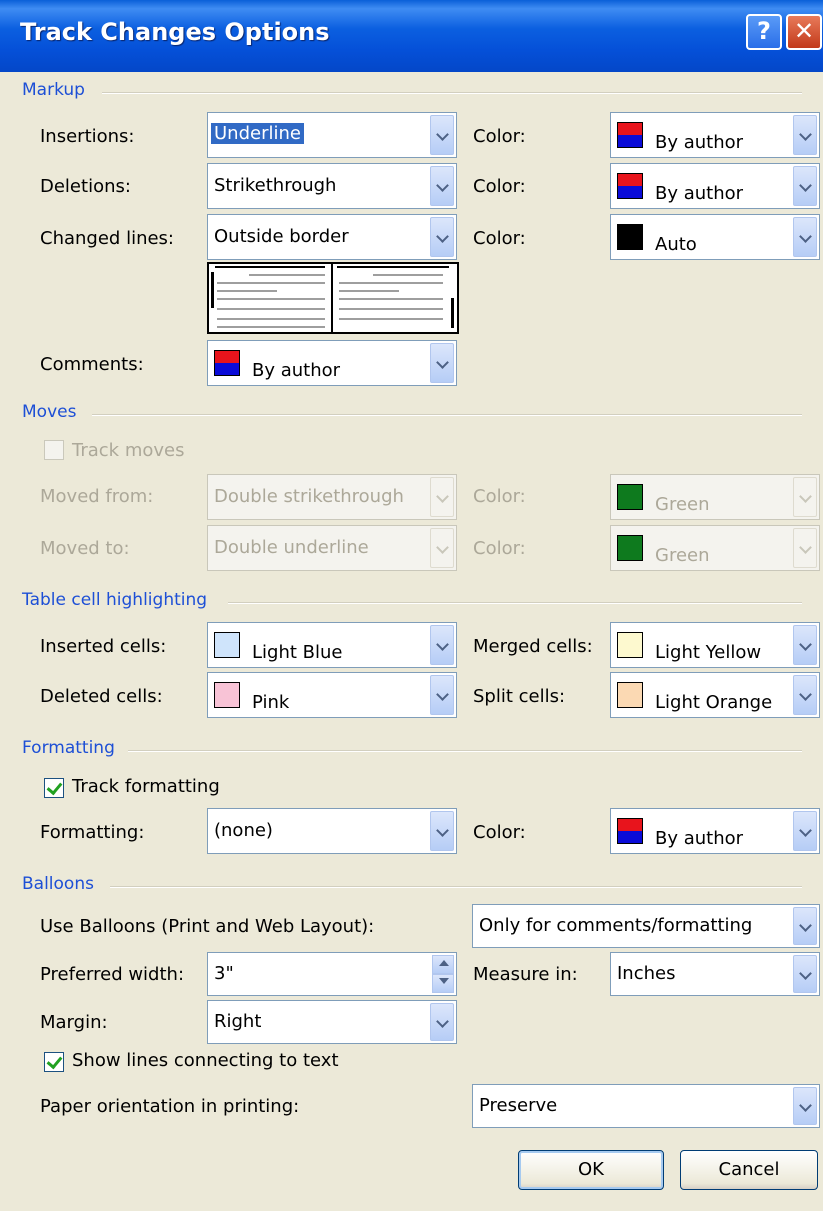 This screenshot has width=823, height=1211. I want to click on use-balloons-dropdown: Only for comments/formatting, so click(646, 926).